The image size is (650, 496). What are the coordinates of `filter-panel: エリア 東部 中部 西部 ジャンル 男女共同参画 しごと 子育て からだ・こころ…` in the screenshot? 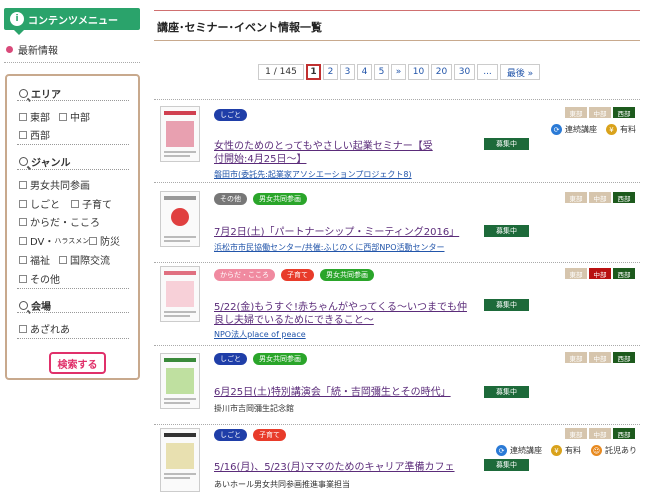 It's located at (72, 227).